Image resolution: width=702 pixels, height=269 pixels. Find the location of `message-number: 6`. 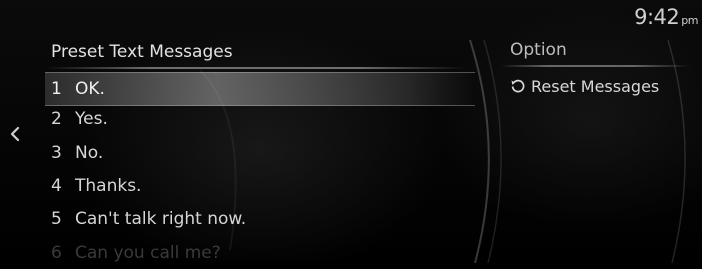

message-number: 6 is located at coordinates (56, 253).